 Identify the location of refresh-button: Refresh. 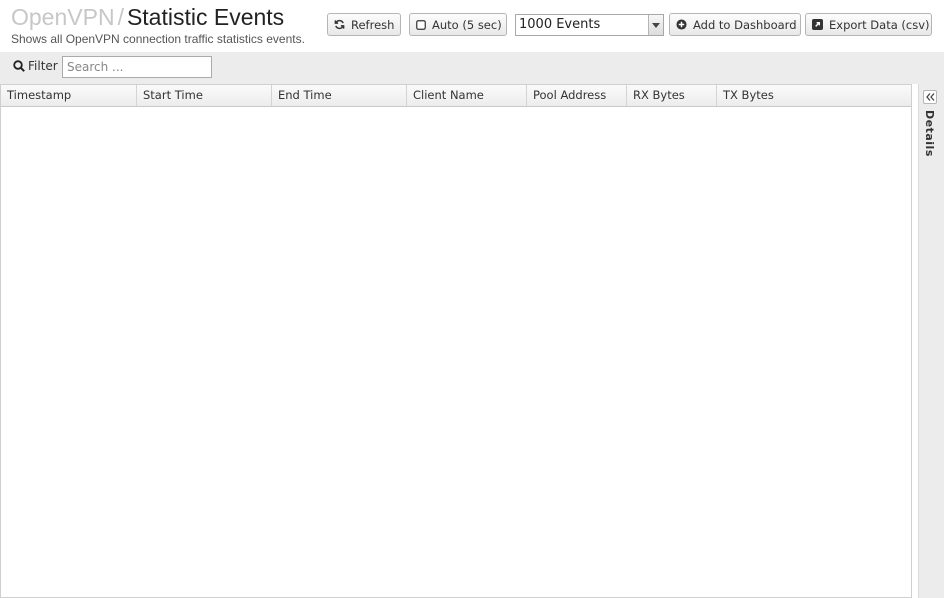
(364, 24).